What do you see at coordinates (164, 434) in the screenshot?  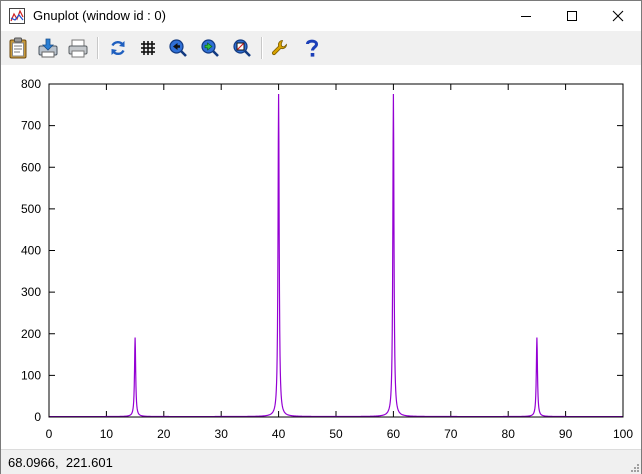 I see `x-tick-label: 20` at bounding box center [164, 434].